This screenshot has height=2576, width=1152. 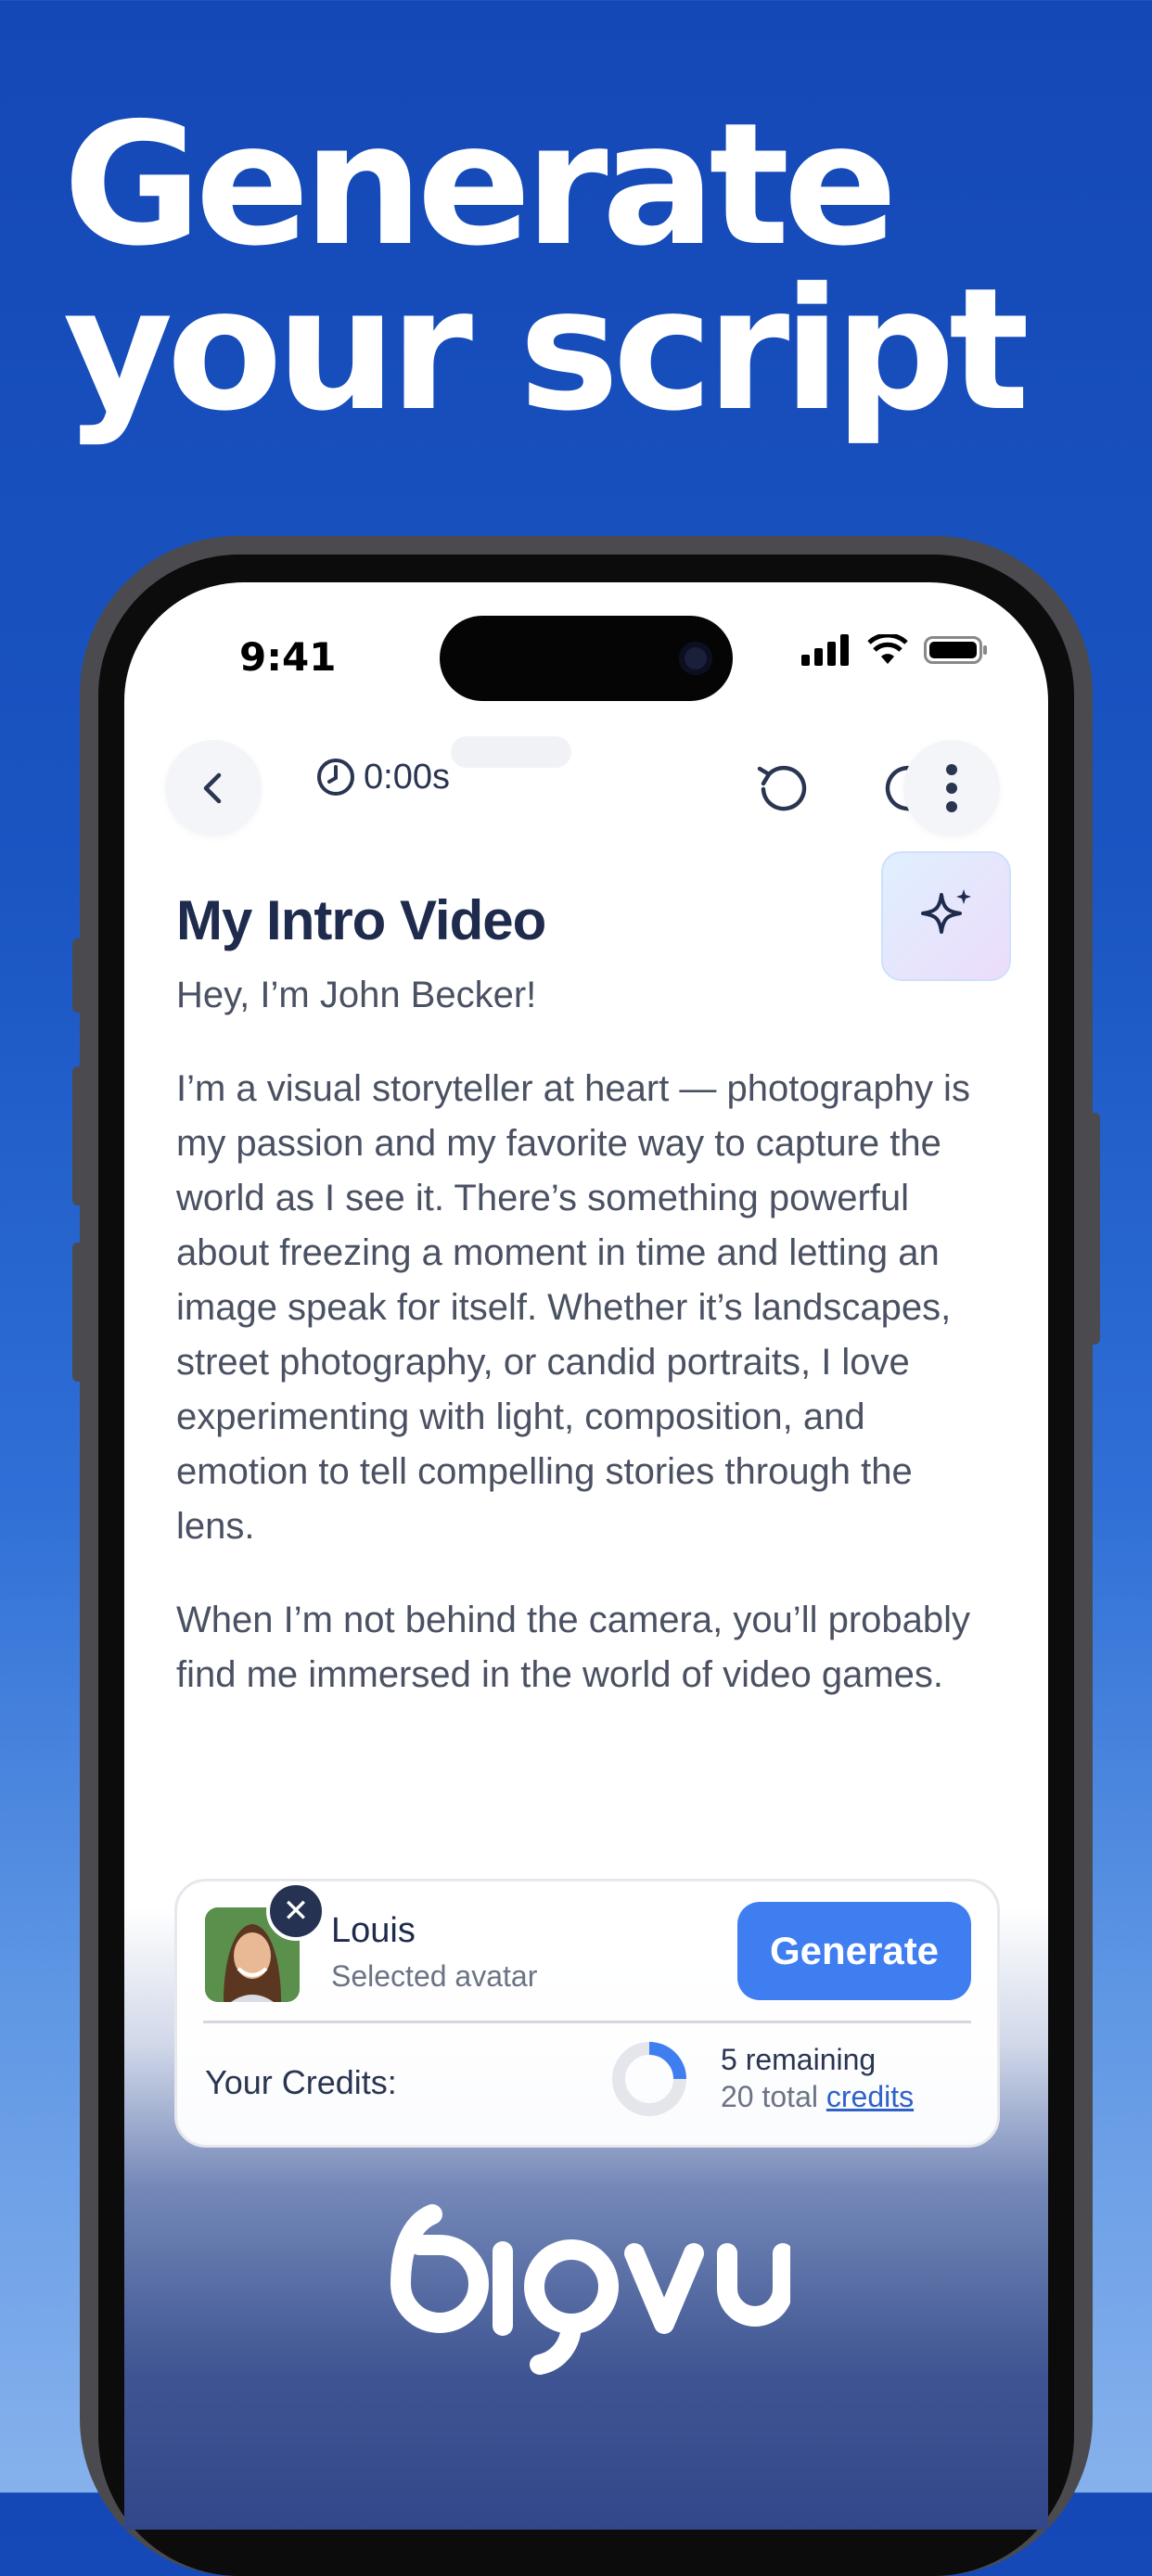 I want to click on signal-icon, so click(x=825, y=650).